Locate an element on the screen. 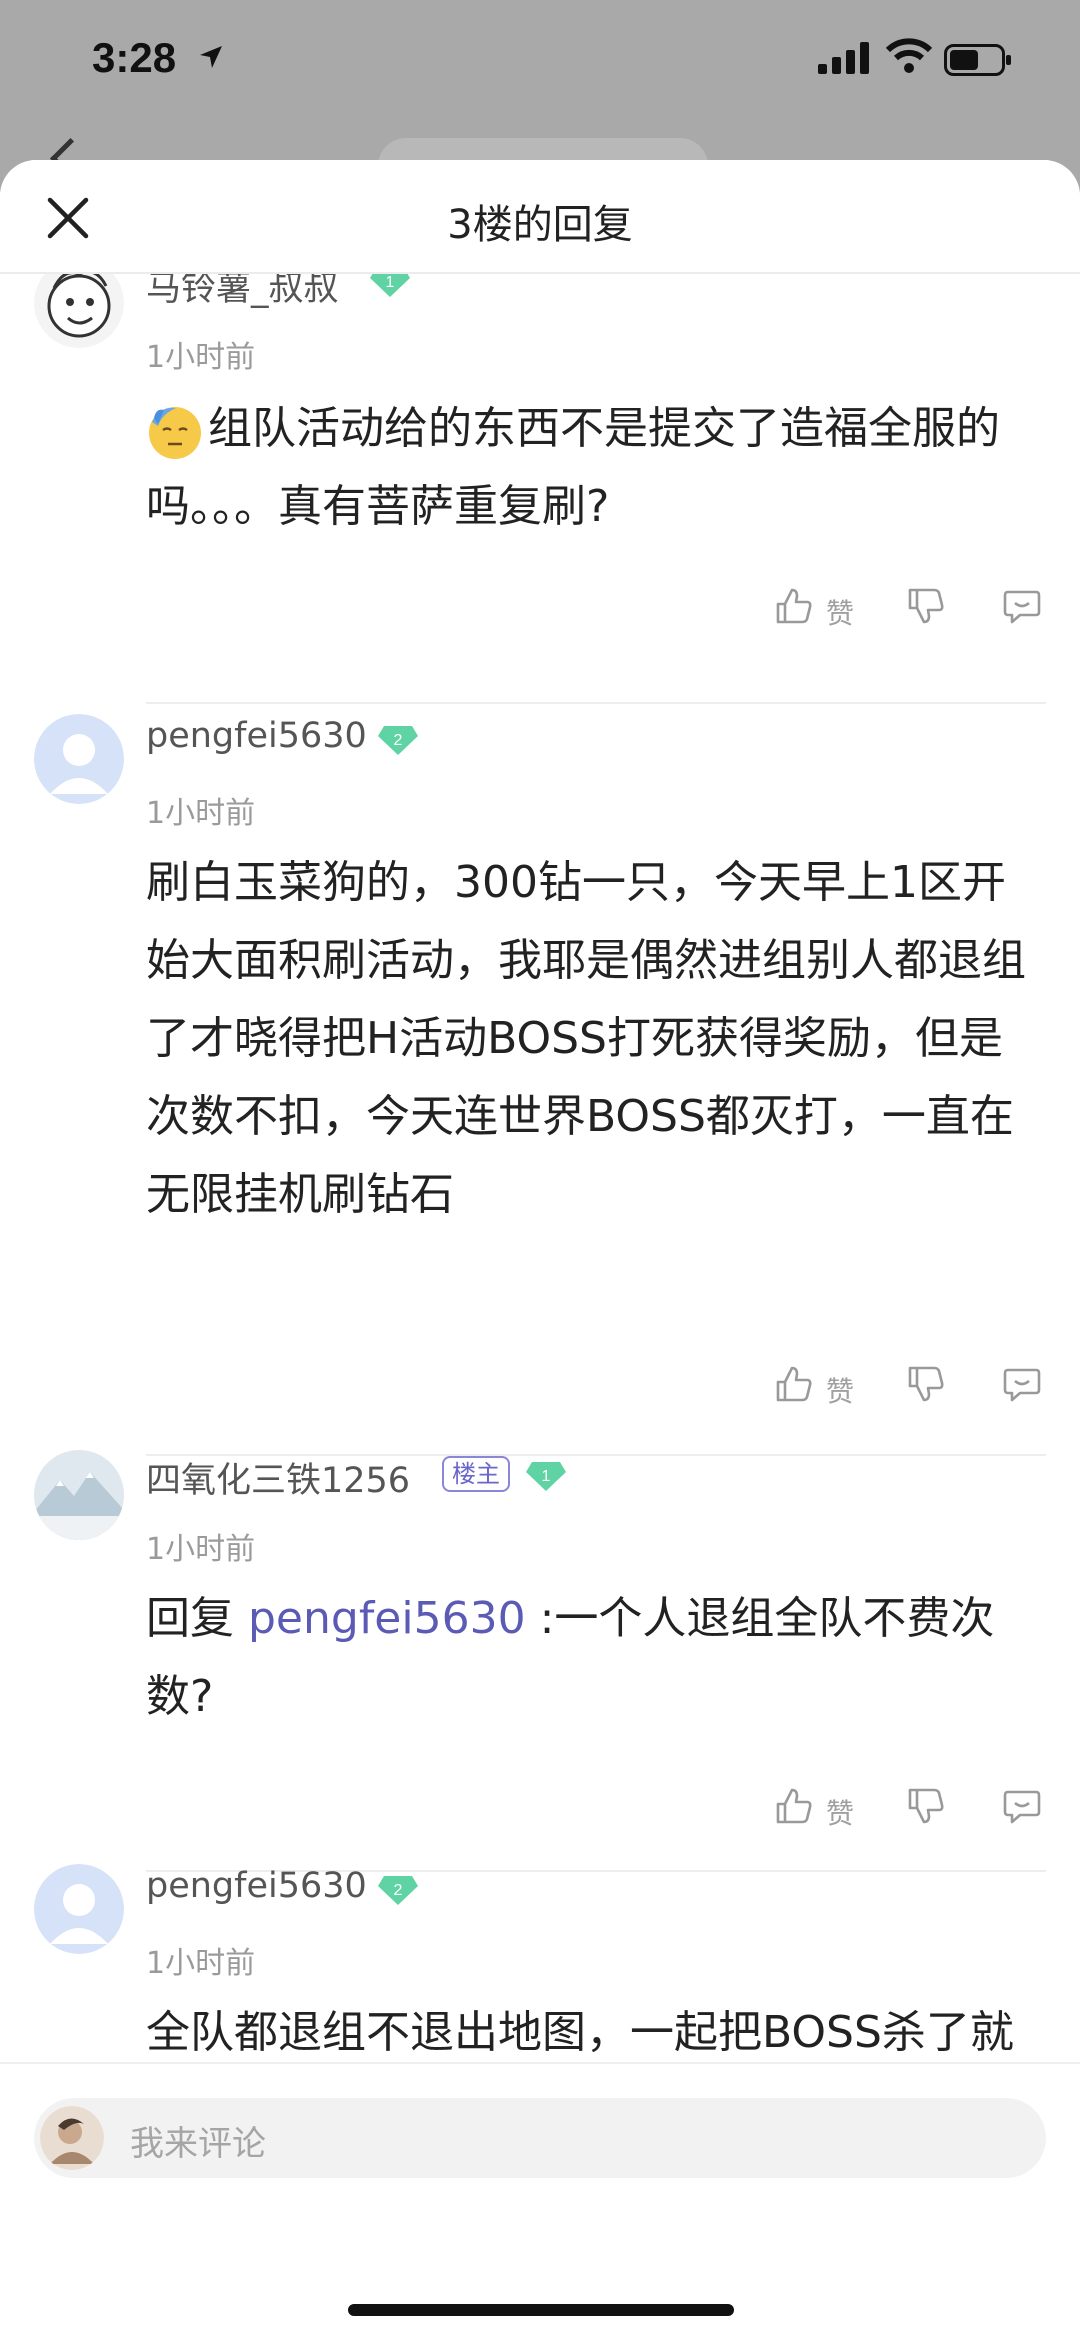 This screenshot has height=2338, width=1080. divider is located at coordinates (596, 703).